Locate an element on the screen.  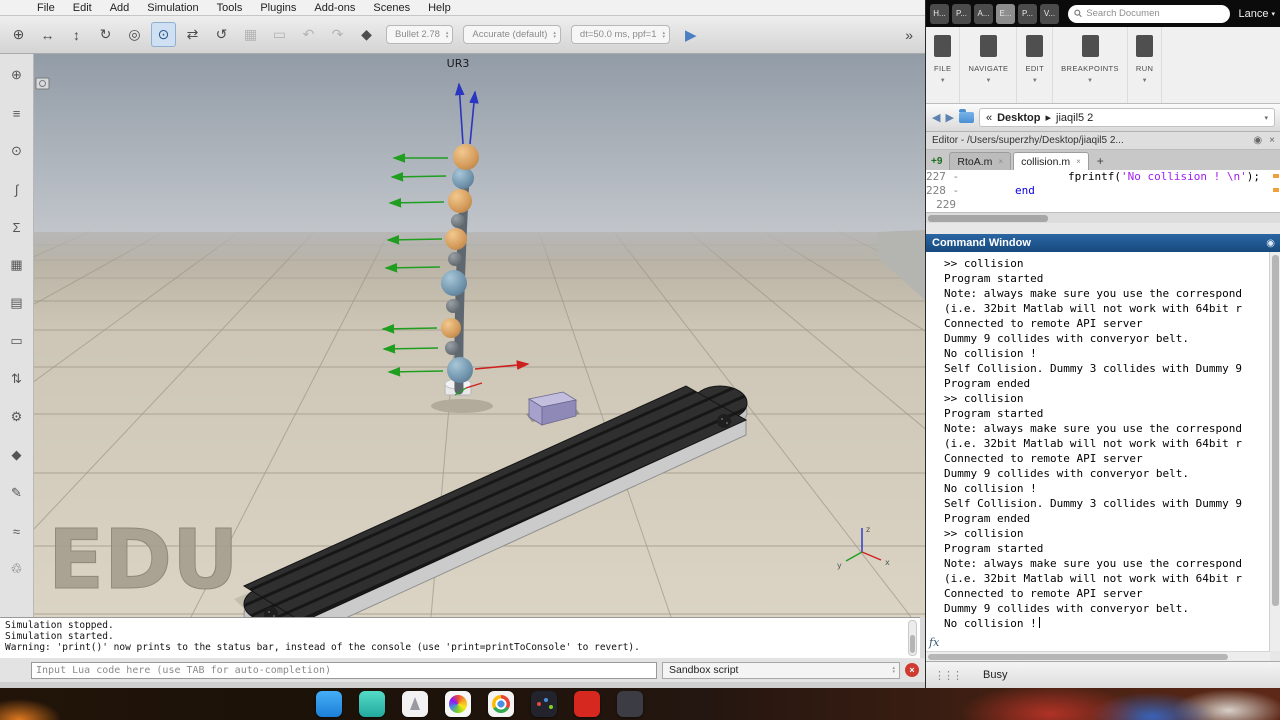
timestep-select: dt=50.0 ms, ppf=1 ▴ ▾ is located at coordinates (620, 34).